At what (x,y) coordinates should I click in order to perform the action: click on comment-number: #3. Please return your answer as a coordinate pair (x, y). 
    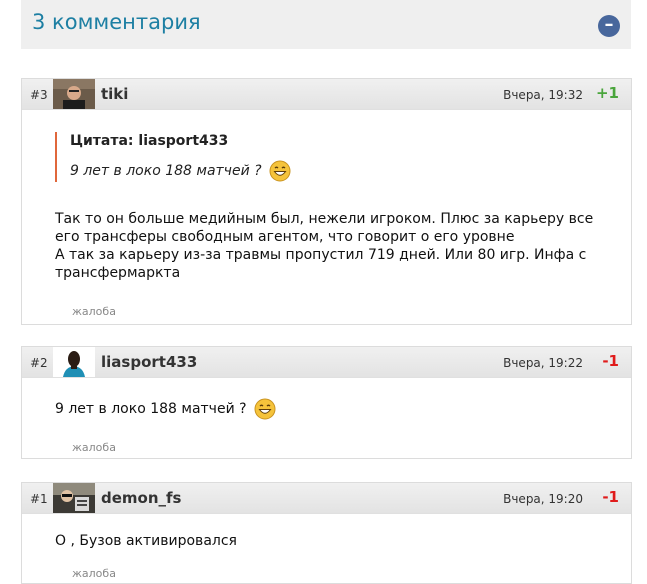
    Looking at the image, I should click on (39, 95).